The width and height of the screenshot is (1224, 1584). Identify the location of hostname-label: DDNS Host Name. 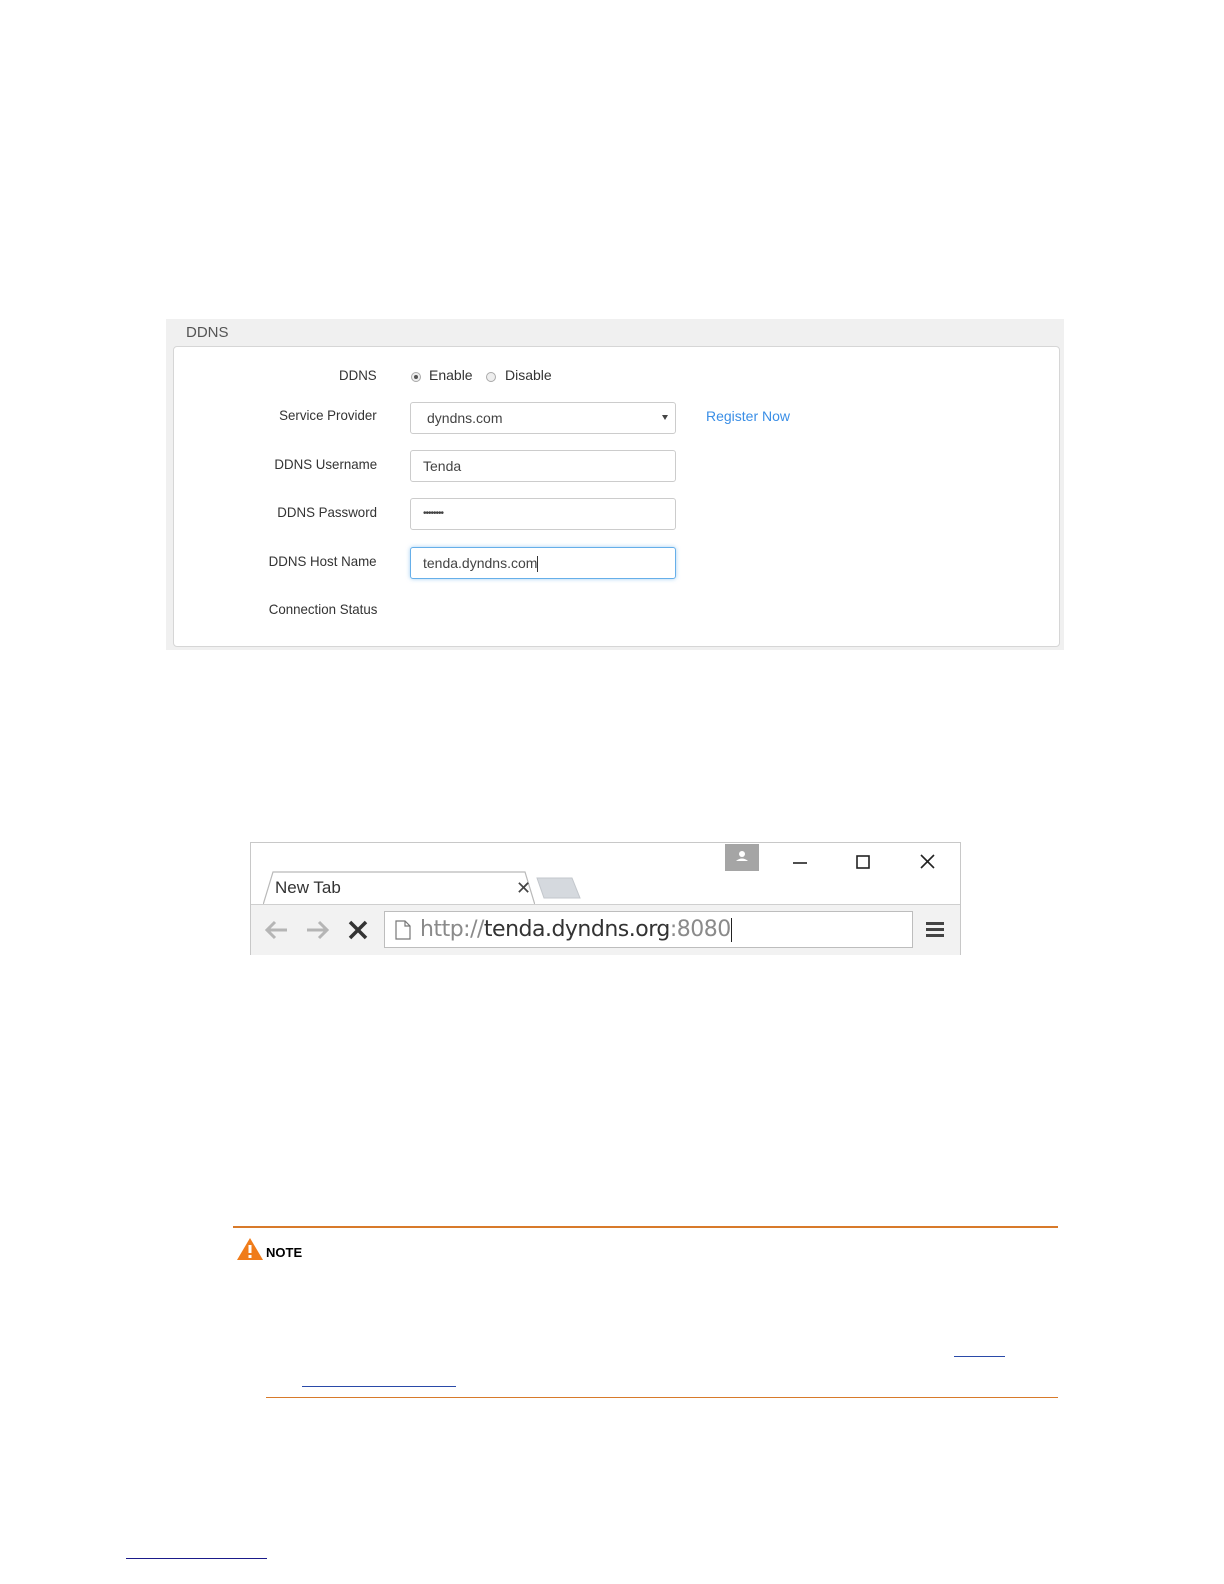
(323, 561).